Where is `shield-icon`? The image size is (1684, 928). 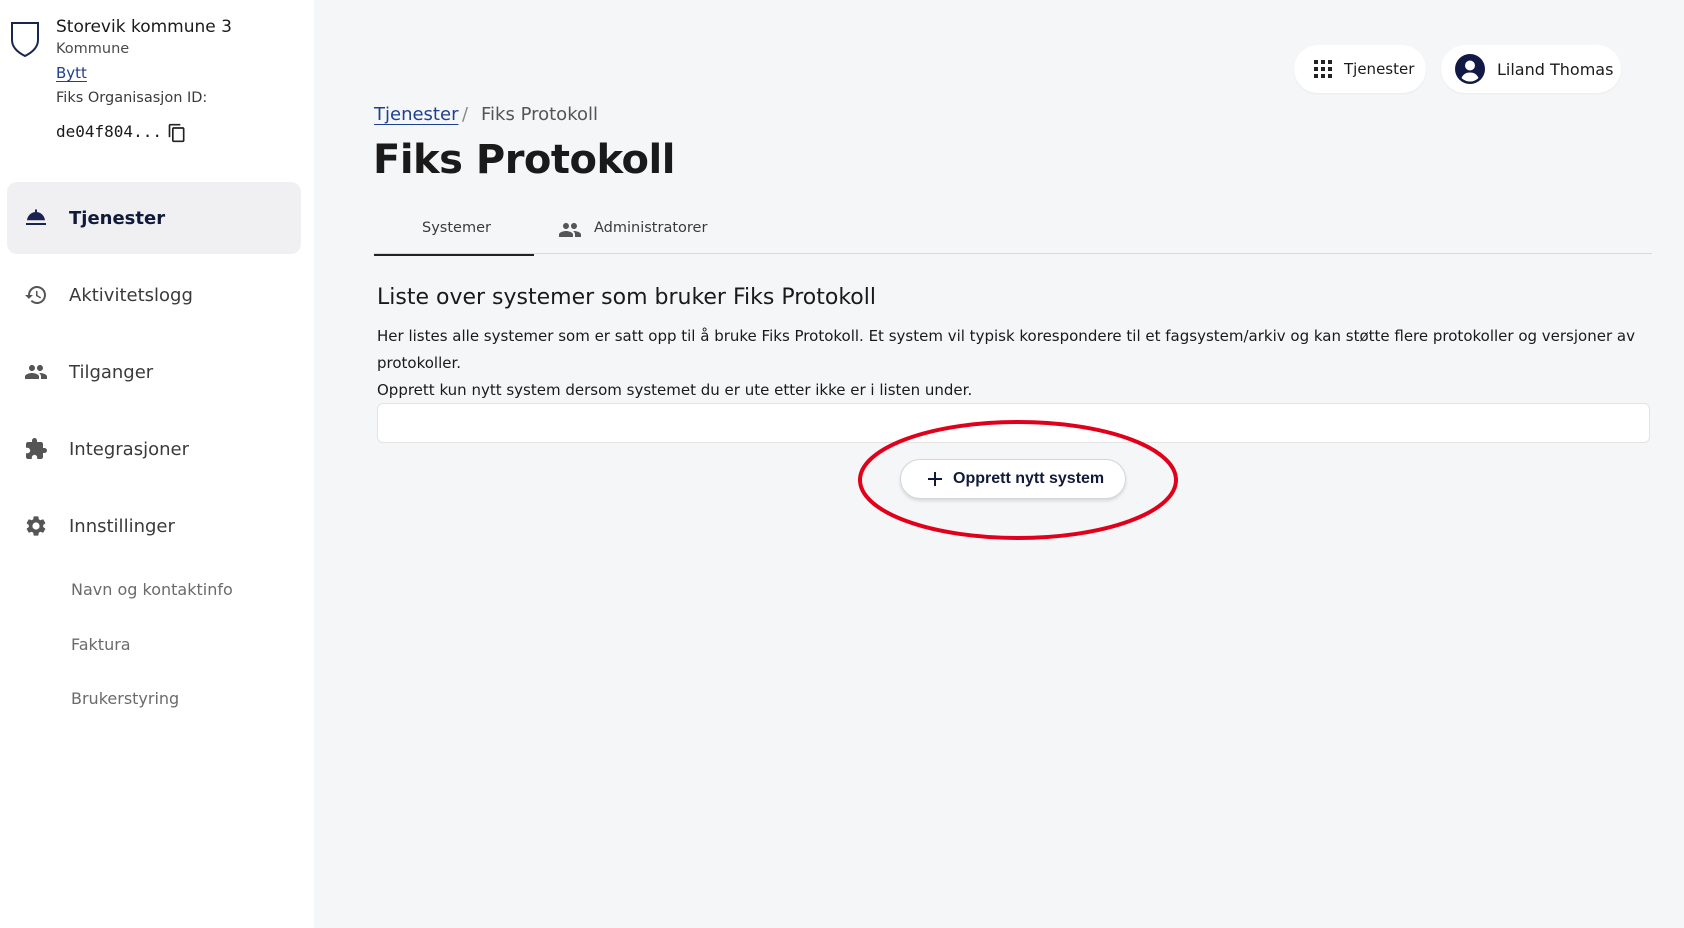
shield-icon is located at coordinates (25, 40).